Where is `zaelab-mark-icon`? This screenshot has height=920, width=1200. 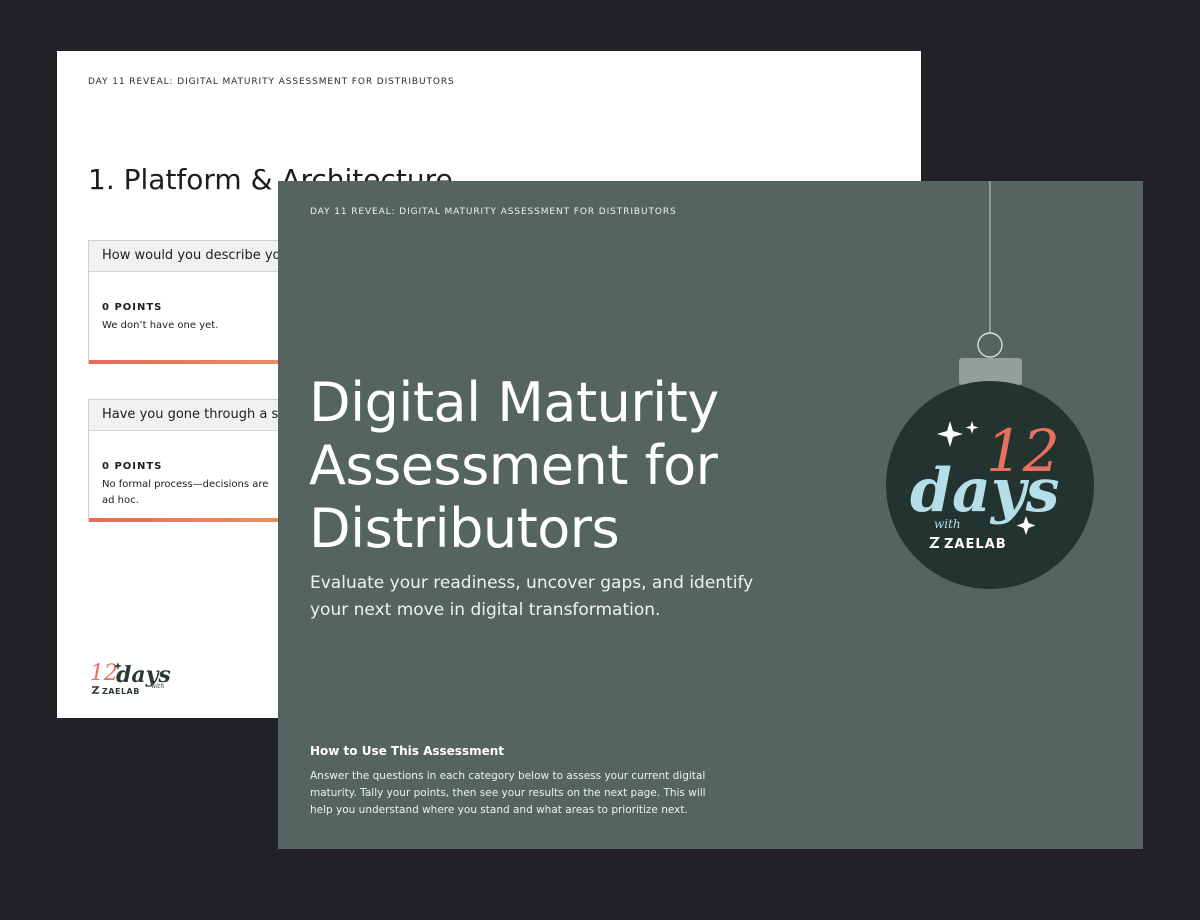 zaelab-mark-icon is located at coordinates (95, 690).